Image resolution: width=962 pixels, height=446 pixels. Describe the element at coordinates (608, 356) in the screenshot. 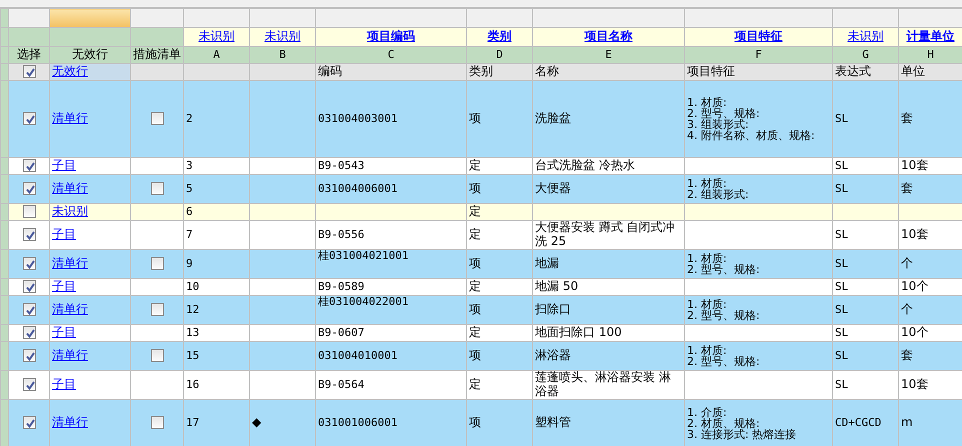

I see `table-cell: 淋浴器` at that location.